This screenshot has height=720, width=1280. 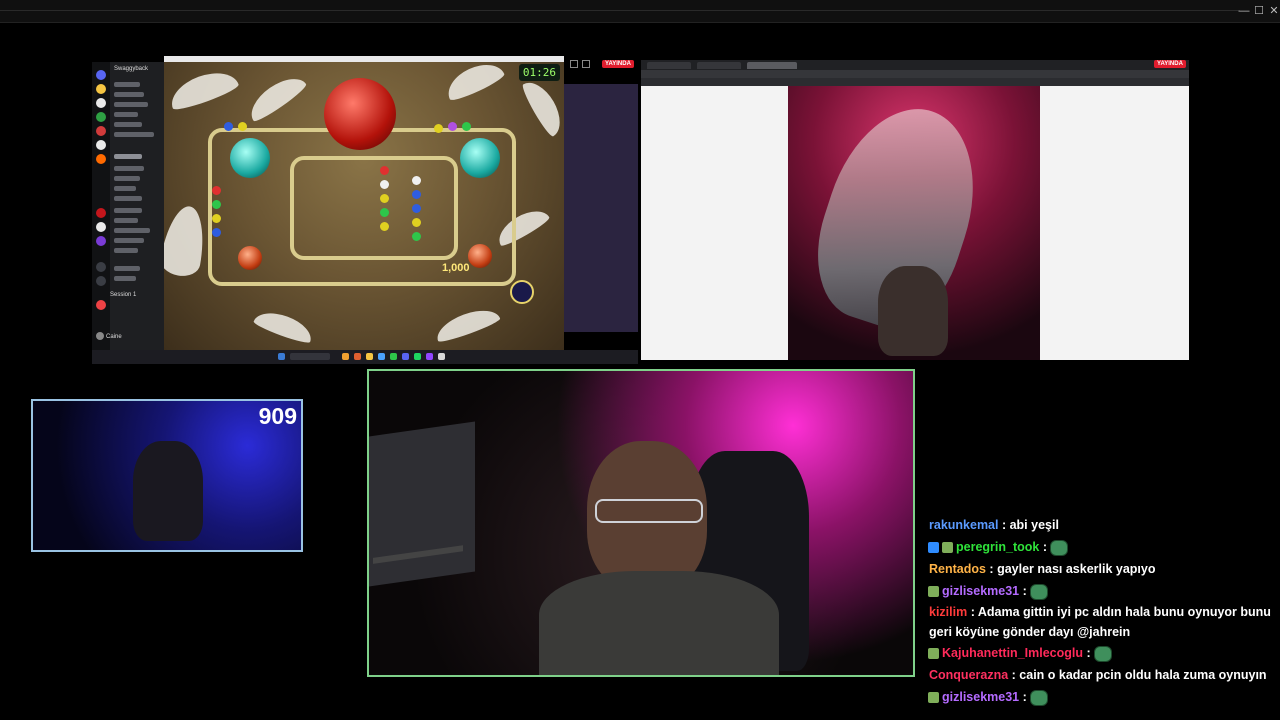 What do you see at coordinates (250, 158) in the screenshot?
I see `teal-orb` at bounding box center [250, 158].